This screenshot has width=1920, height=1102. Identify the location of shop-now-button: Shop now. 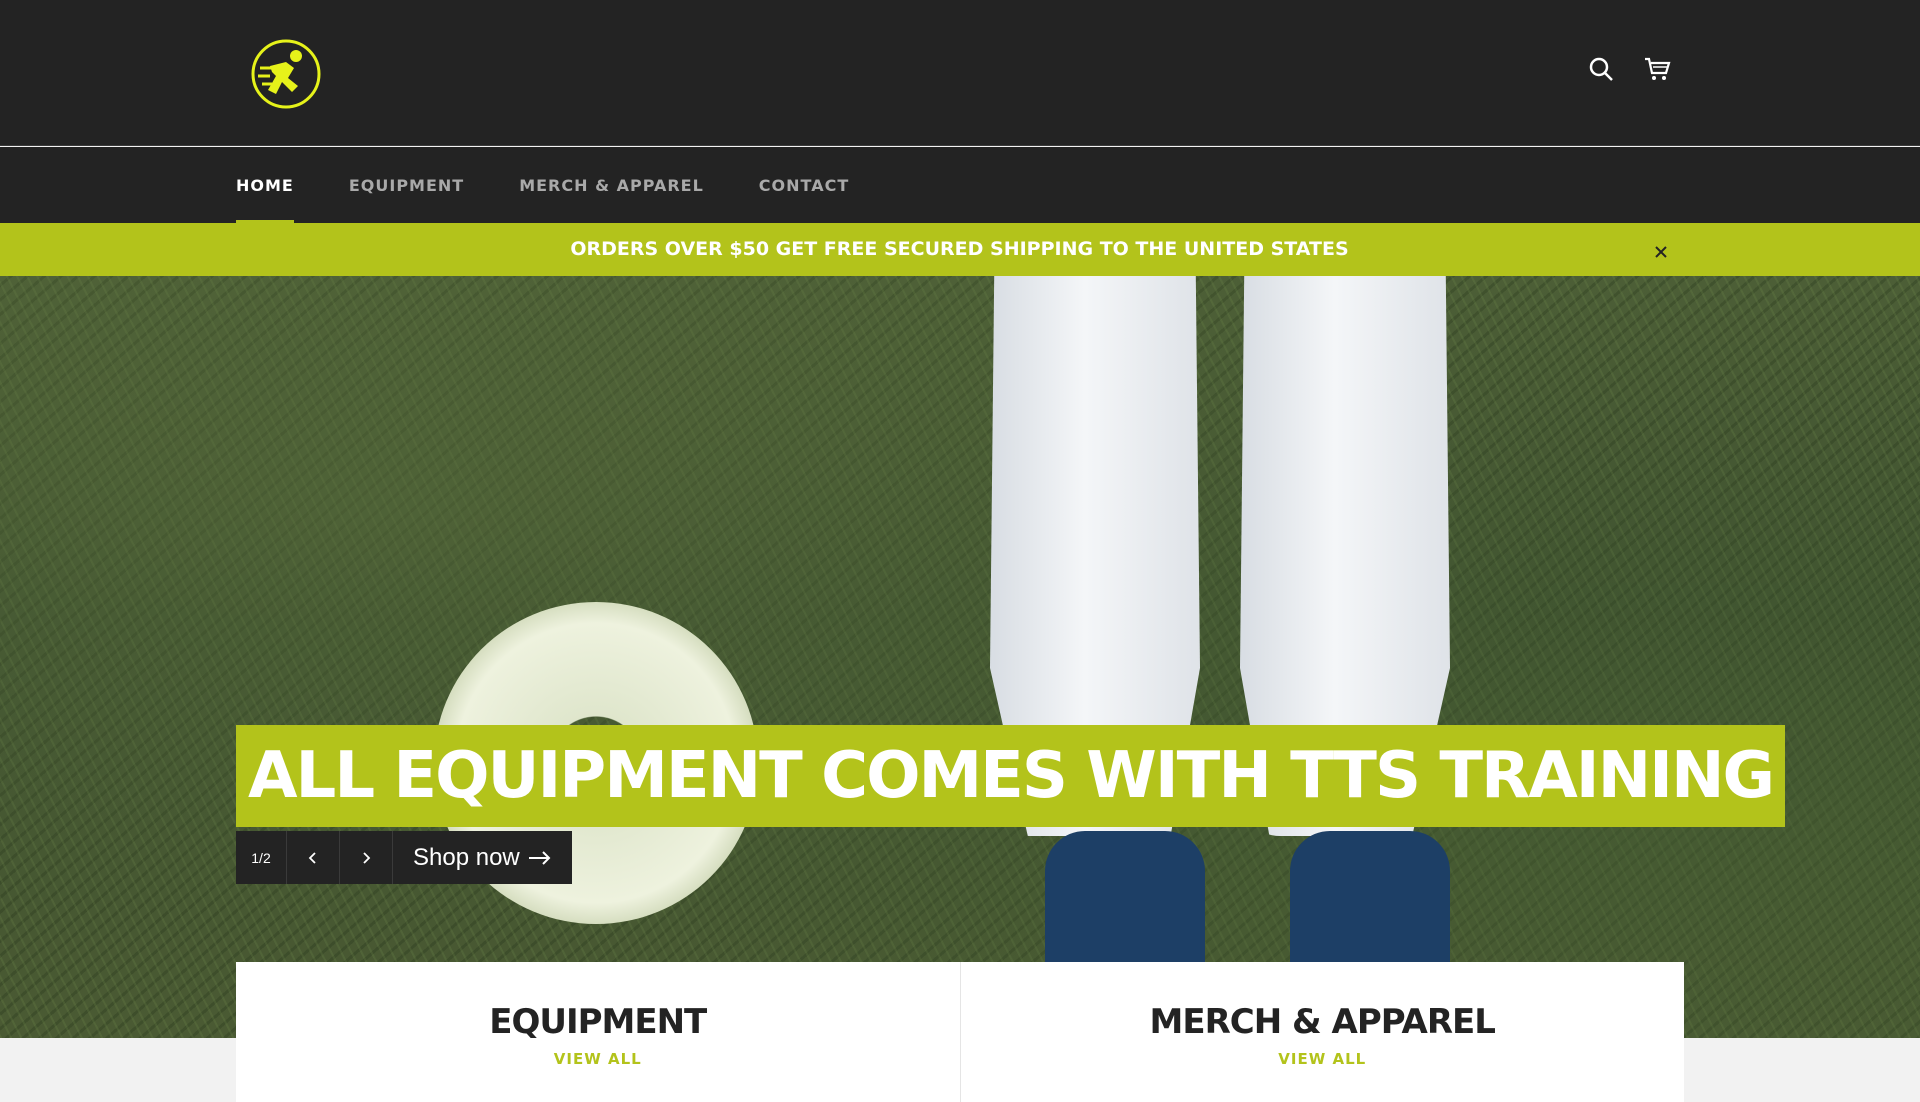
(482, 857).